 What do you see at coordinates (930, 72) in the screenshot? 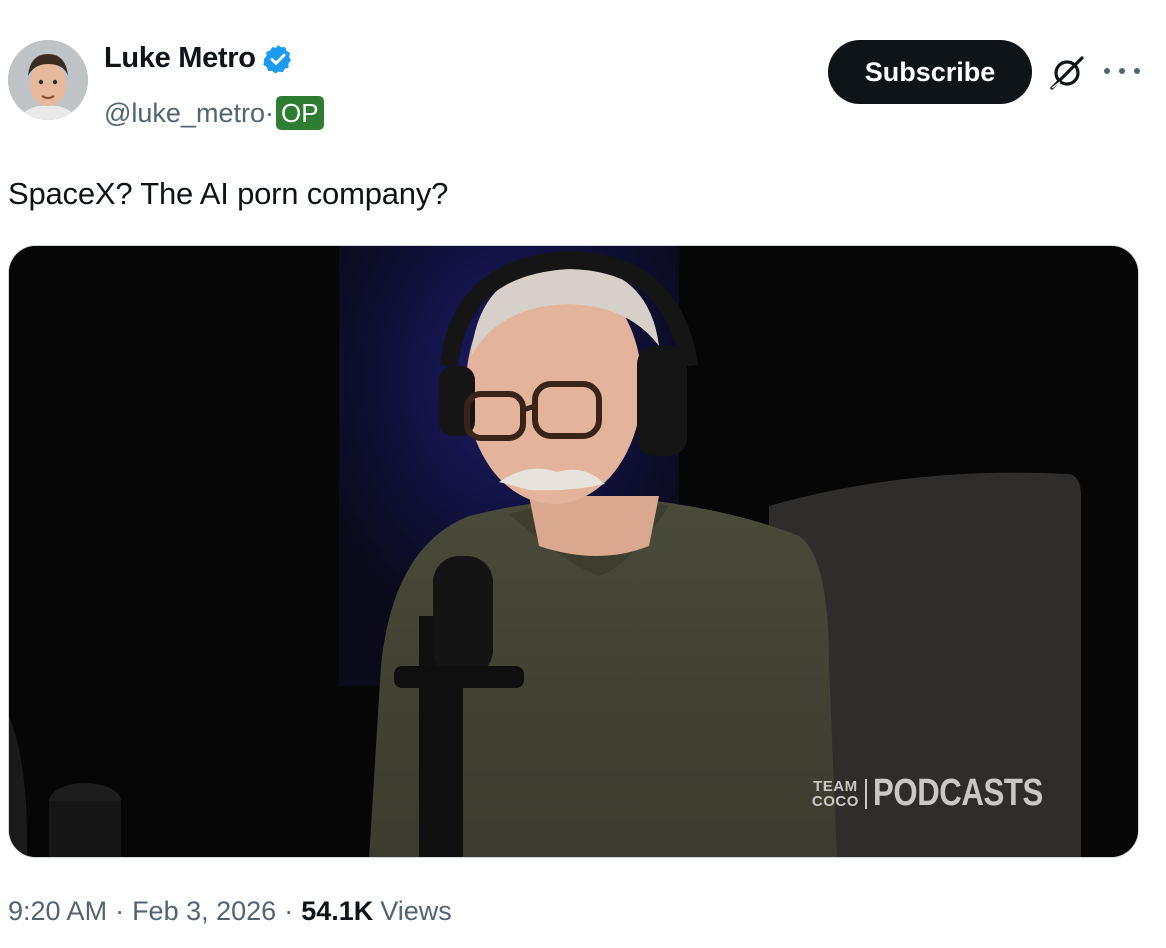
I see `subscribe-button: Subscribe` at bounding box center [930, 72].